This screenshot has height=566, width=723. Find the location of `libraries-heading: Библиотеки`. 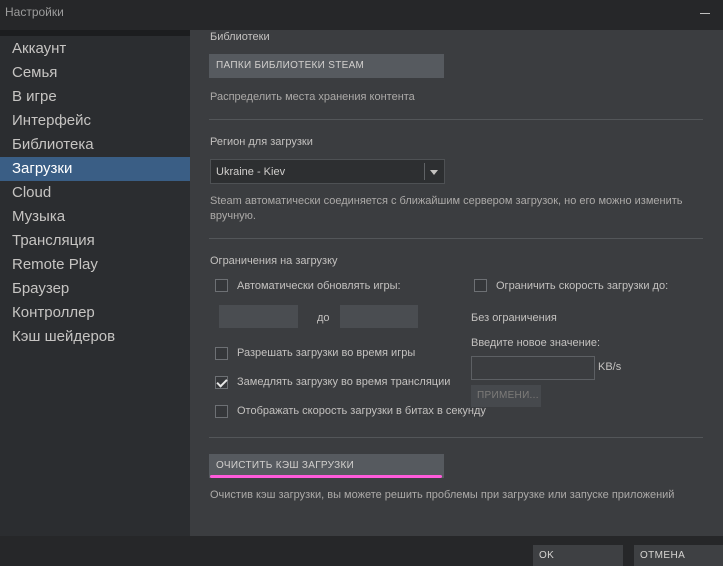

libraries-heading: Библиотеки is located at coordinates (240, 37).